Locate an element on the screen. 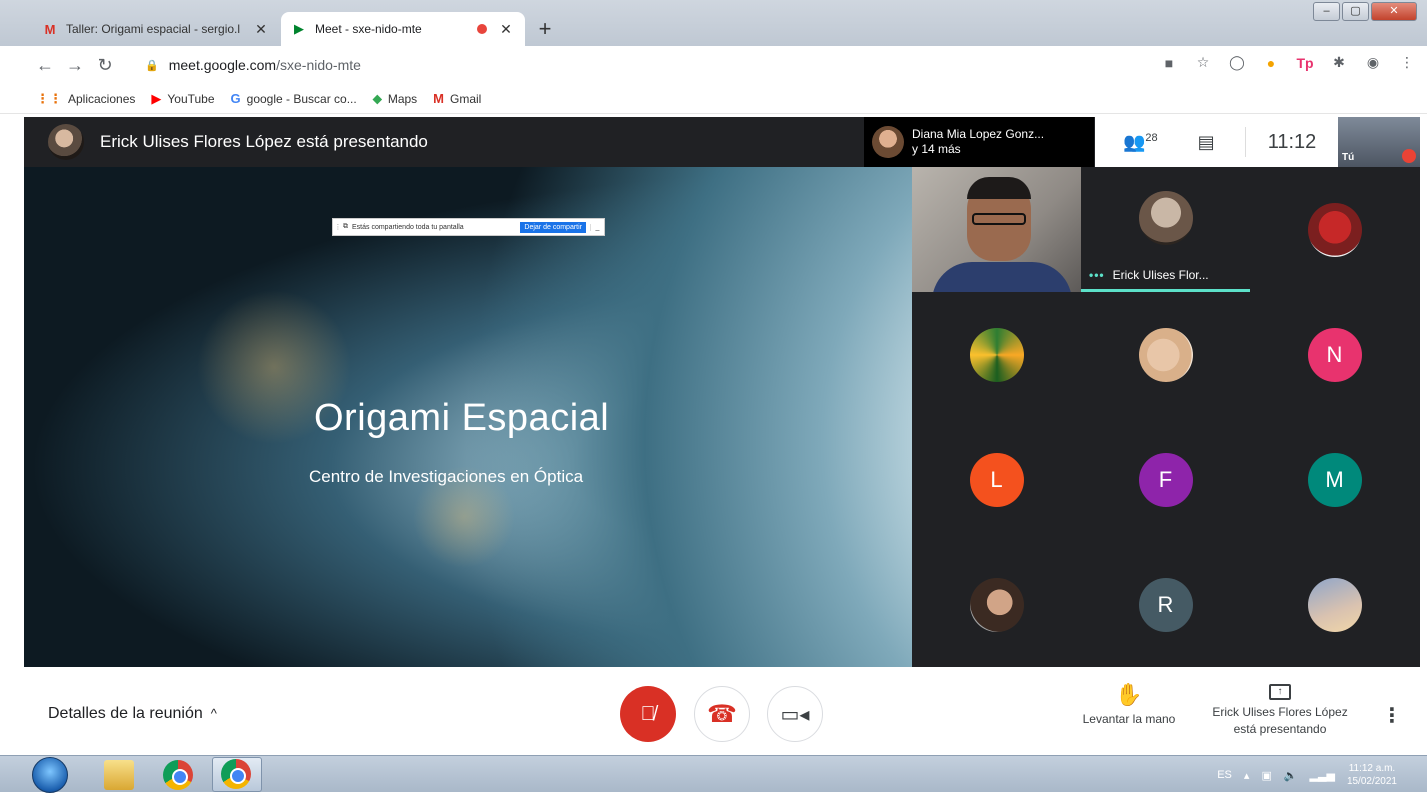  raise-hand-button: ✋ Levantar la mano is located at coordinates (1129, 704).